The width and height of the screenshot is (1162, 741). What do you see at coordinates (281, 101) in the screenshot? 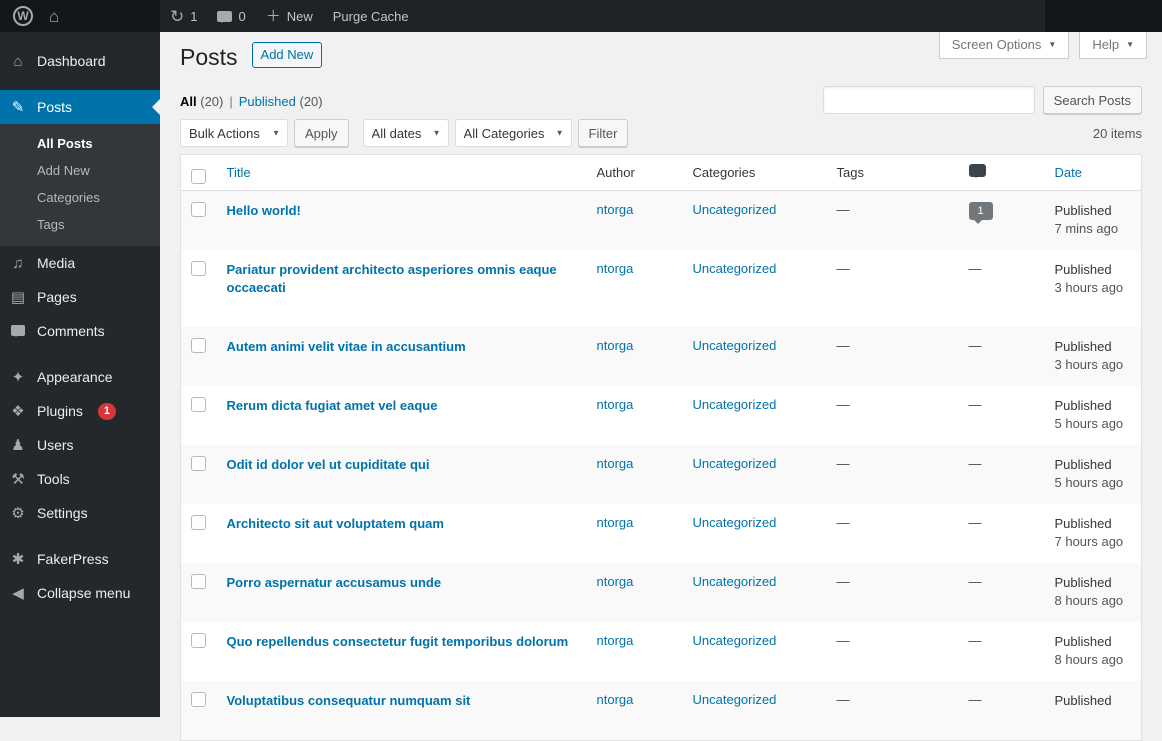
I see `filter-published-link: Published (20)` at bounding box center [281, 101].